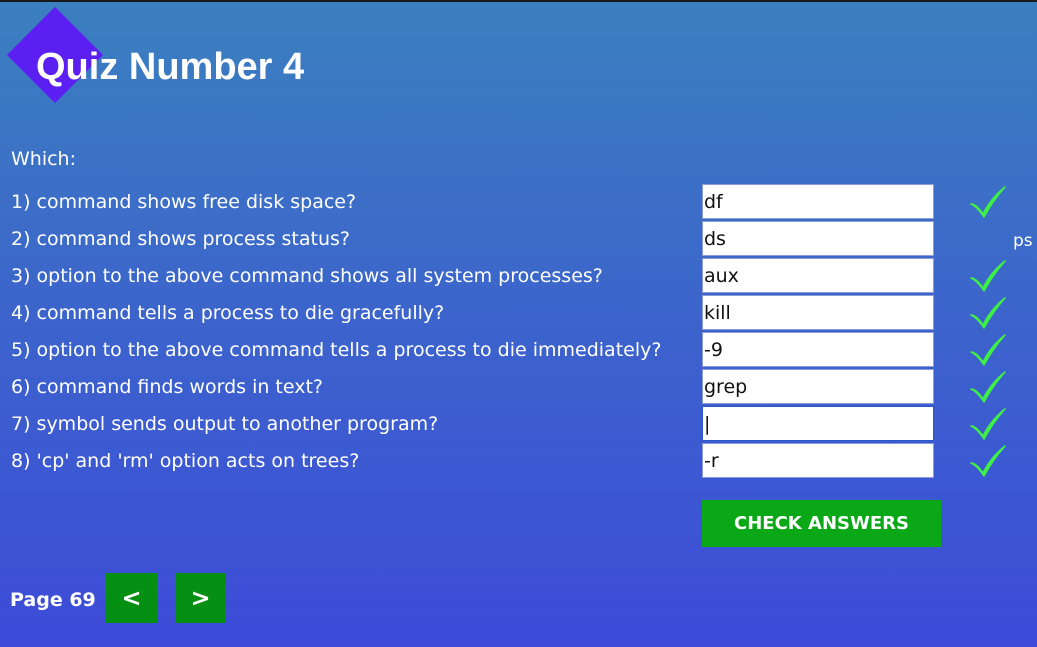 This screenshot has height=647, width=1037. I want to click on check-answers-button: CHECK ANSWERS, so click(821, 523).